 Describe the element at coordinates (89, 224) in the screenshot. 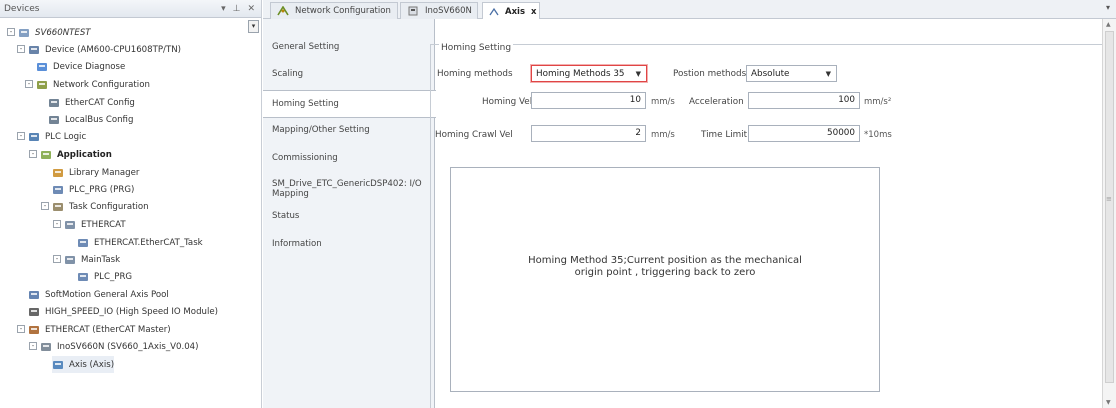

I see `tree-item-ethercat: - ETHERCAT` at that location.